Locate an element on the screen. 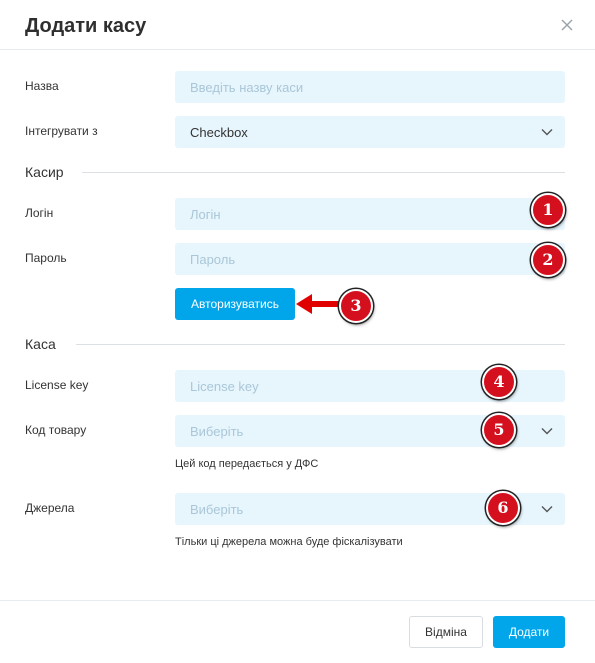 Image resolution: width=595 pixels, height=663 pixels. dialog-header: Додати касу is located at coordinates (297, 25).